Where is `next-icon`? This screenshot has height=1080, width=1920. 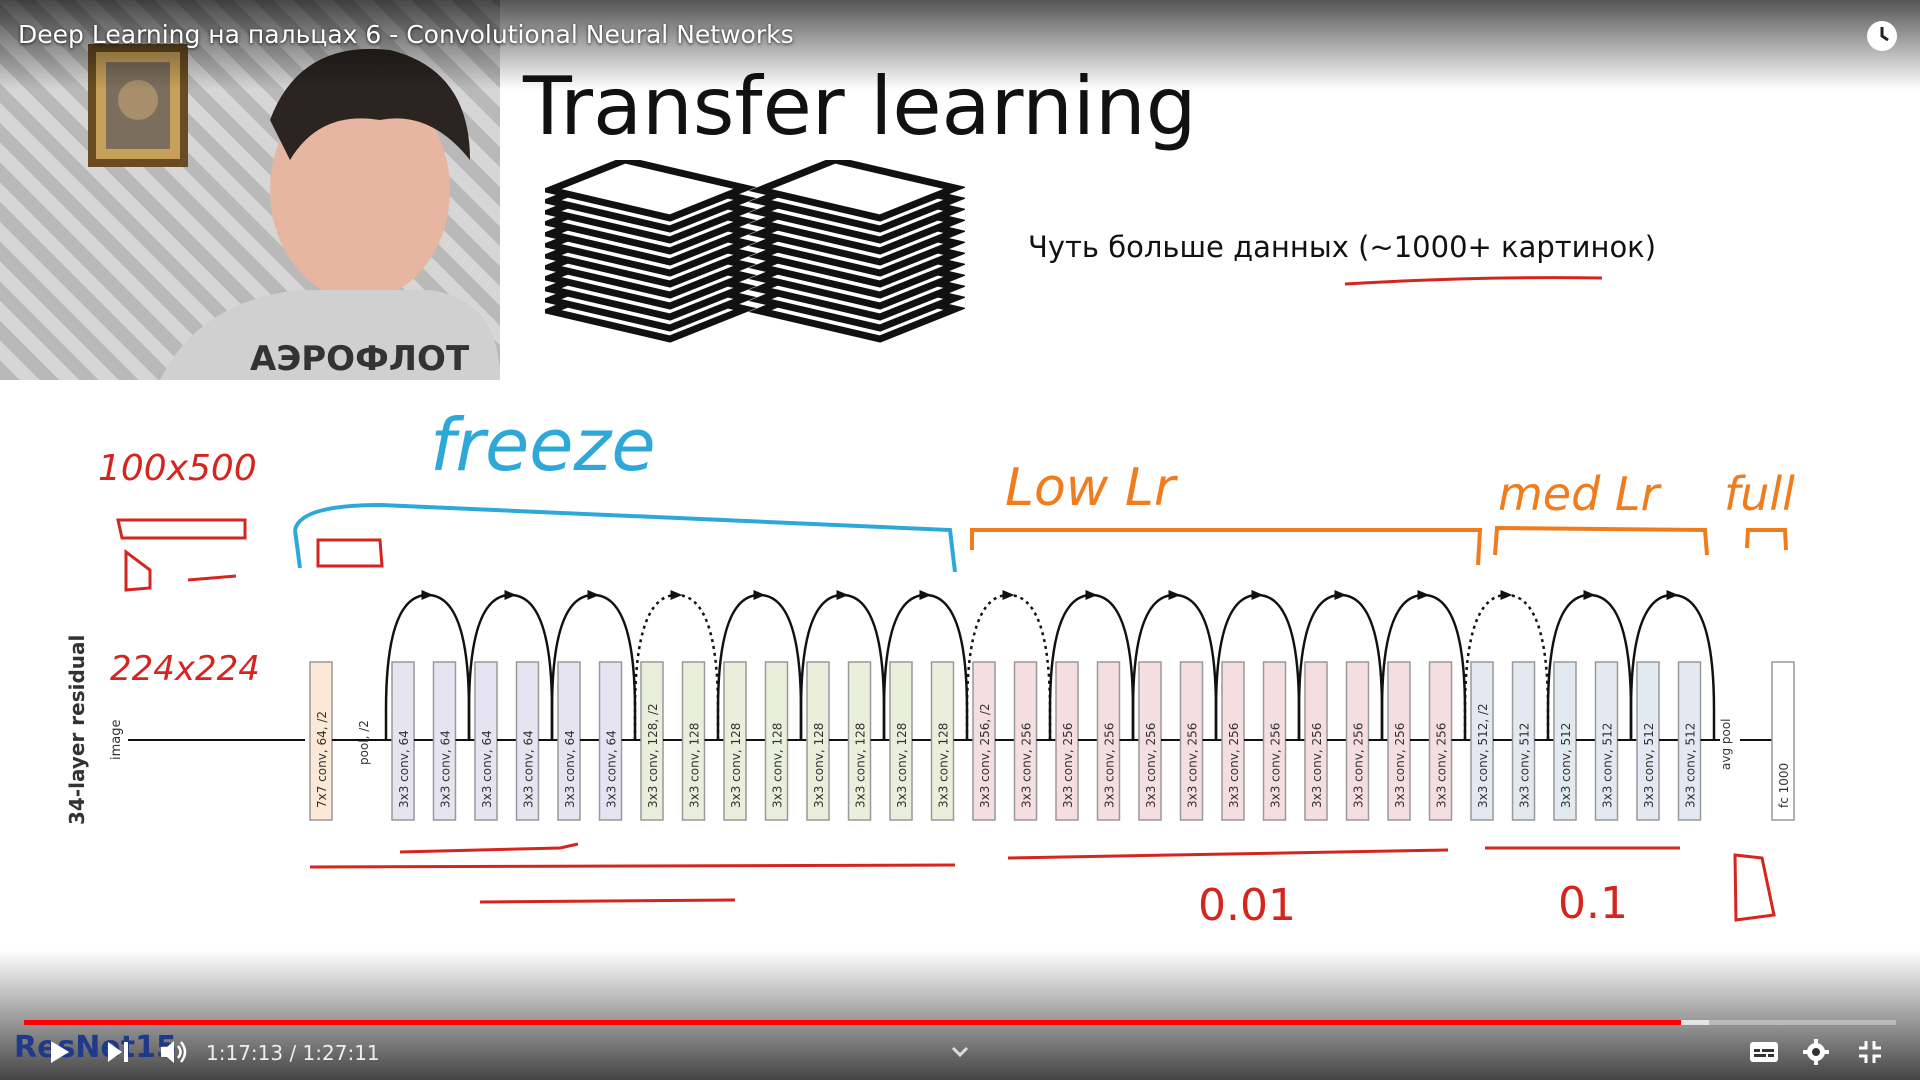 next-icon is located at coordinates (118, 1052).